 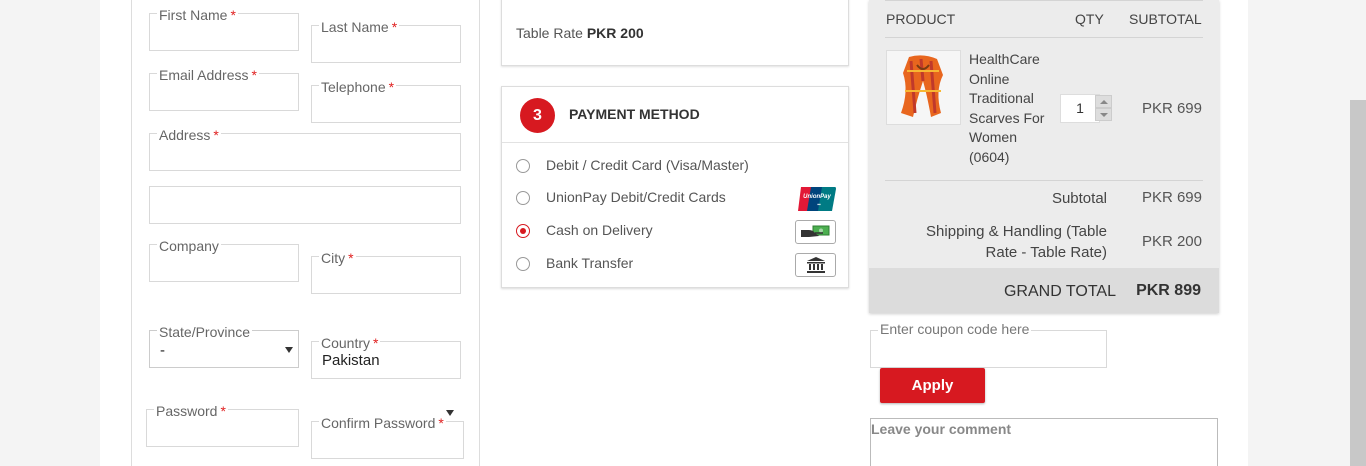 What do you see at coordinates (537, 115) in the screenshot?
I see `step-number-badge: 3` at bounding box center [537, 115].